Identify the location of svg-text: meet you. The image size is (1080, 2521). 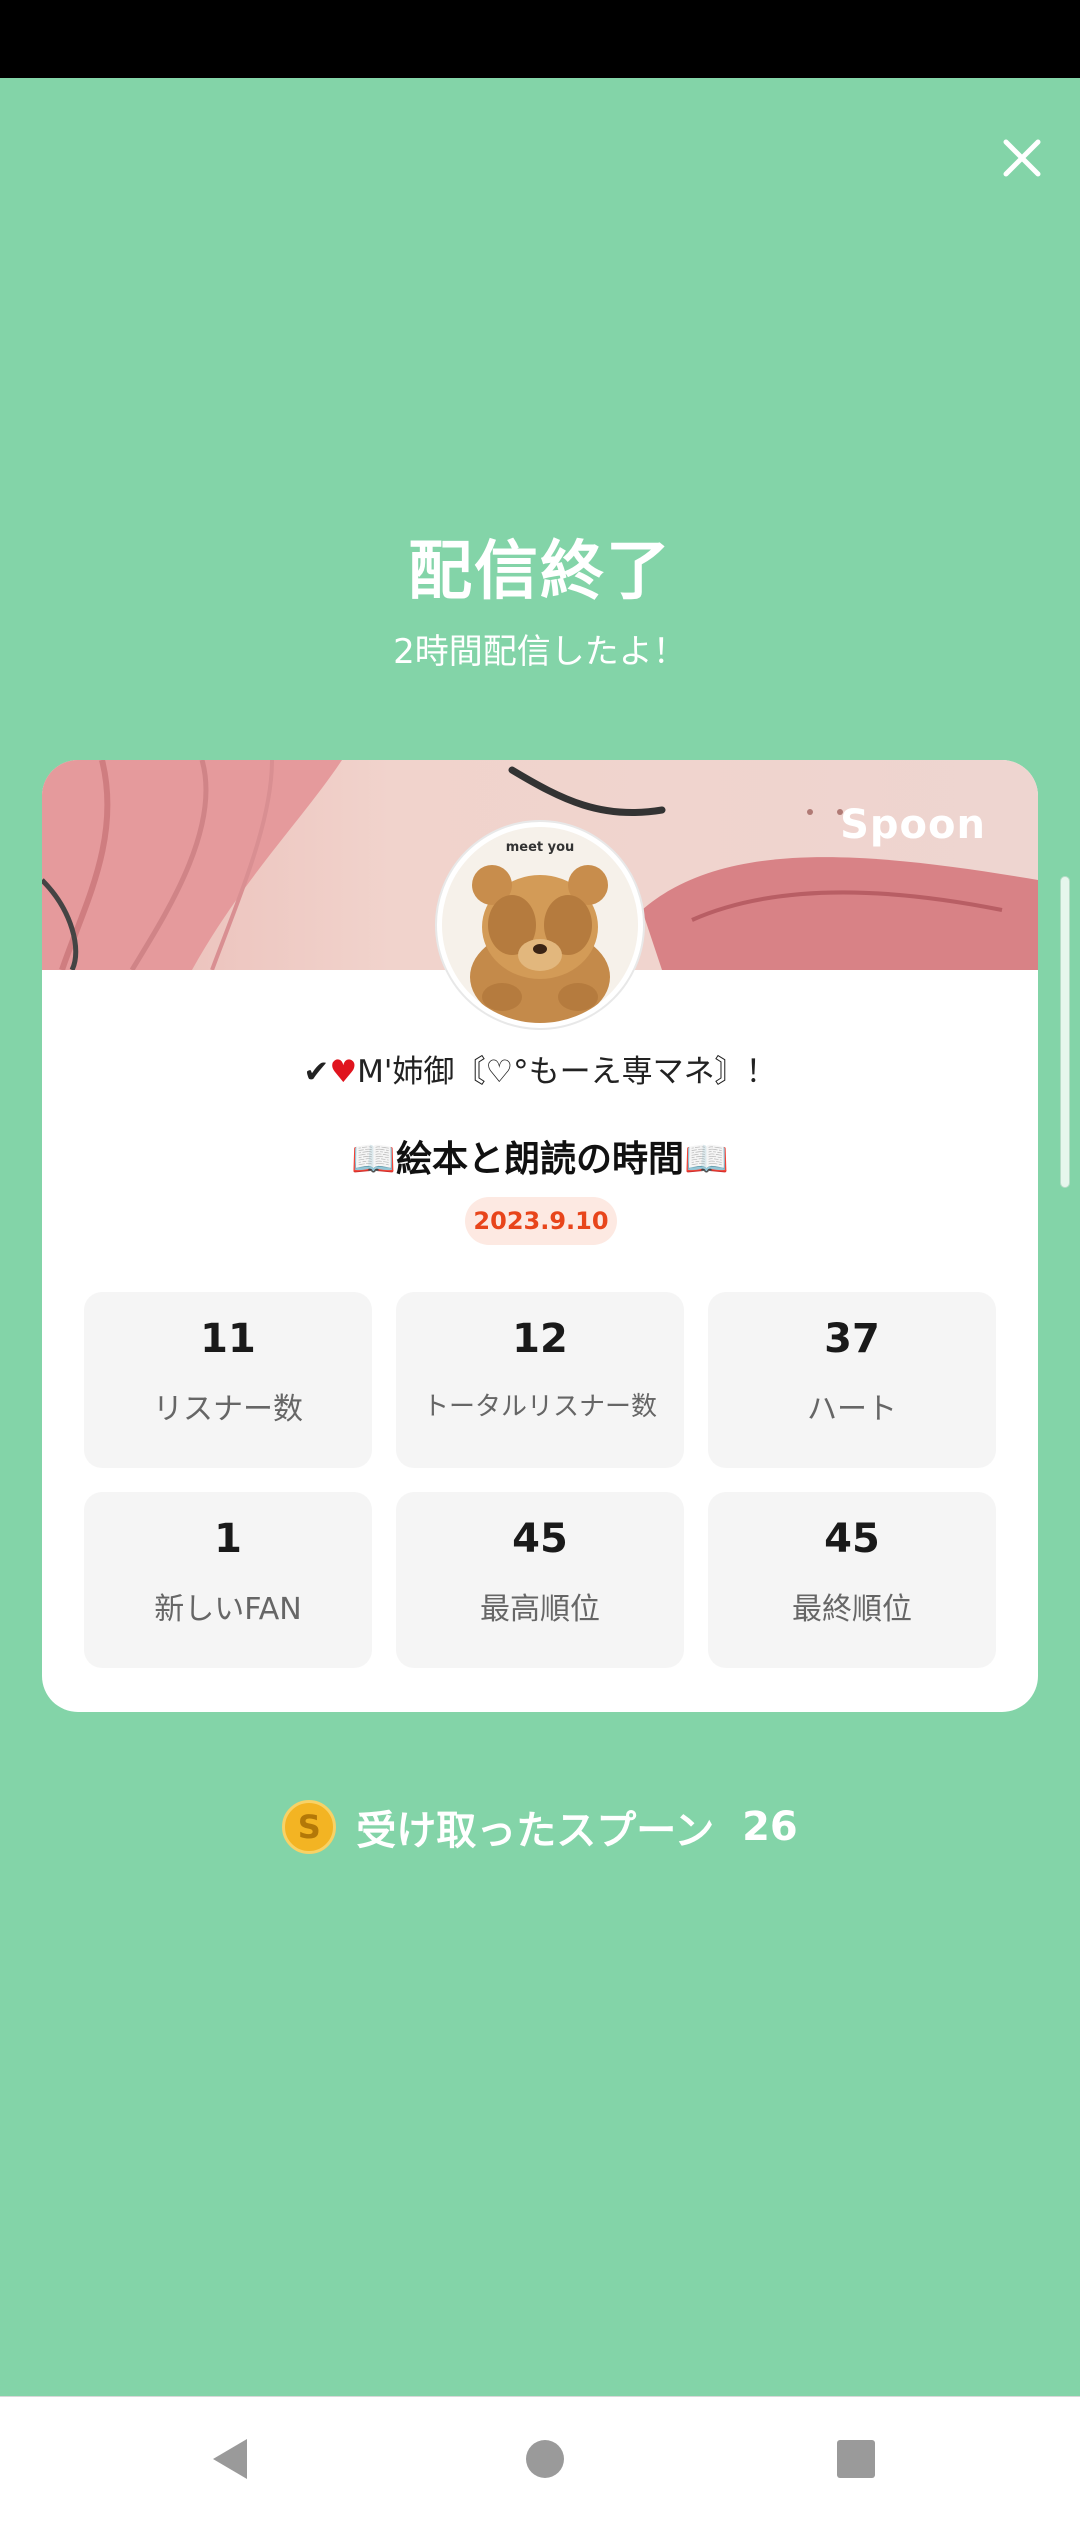
(540, 847).